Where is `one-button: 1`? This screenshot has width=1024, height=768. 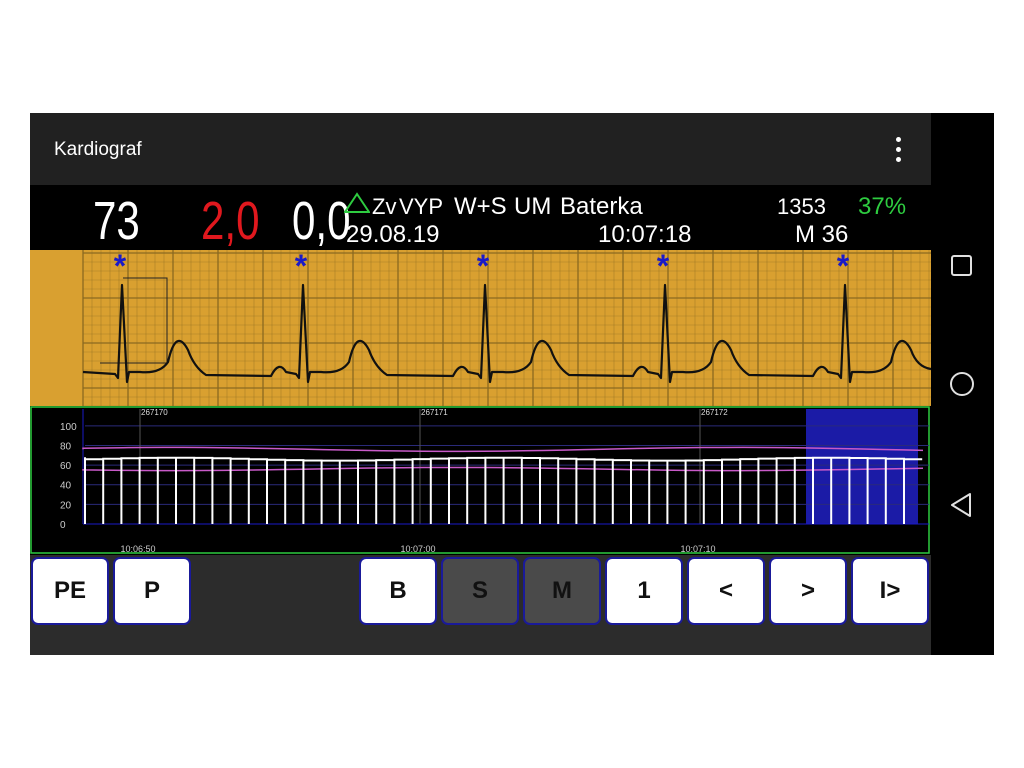 one-button: 1 is located at coordinates (644, 591).